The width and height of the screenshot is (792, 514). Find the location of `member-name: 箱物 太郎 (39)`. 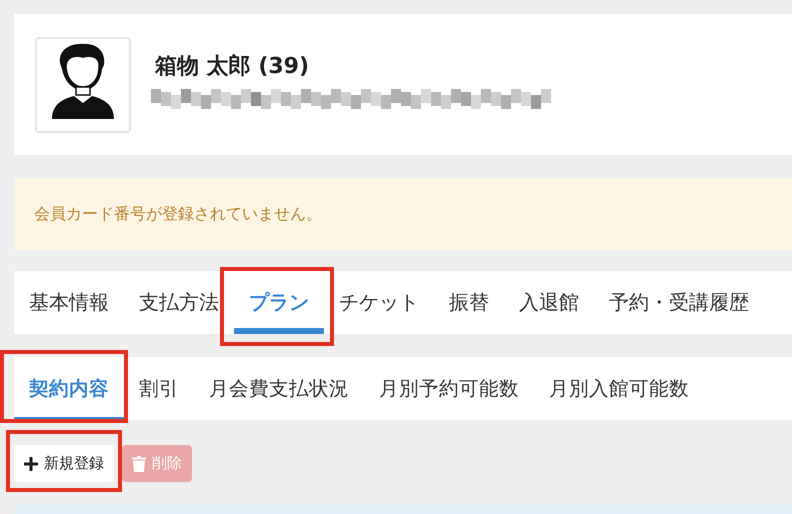

member-name: 箱物 太郎 (39) is located at coordinates (232, 66).